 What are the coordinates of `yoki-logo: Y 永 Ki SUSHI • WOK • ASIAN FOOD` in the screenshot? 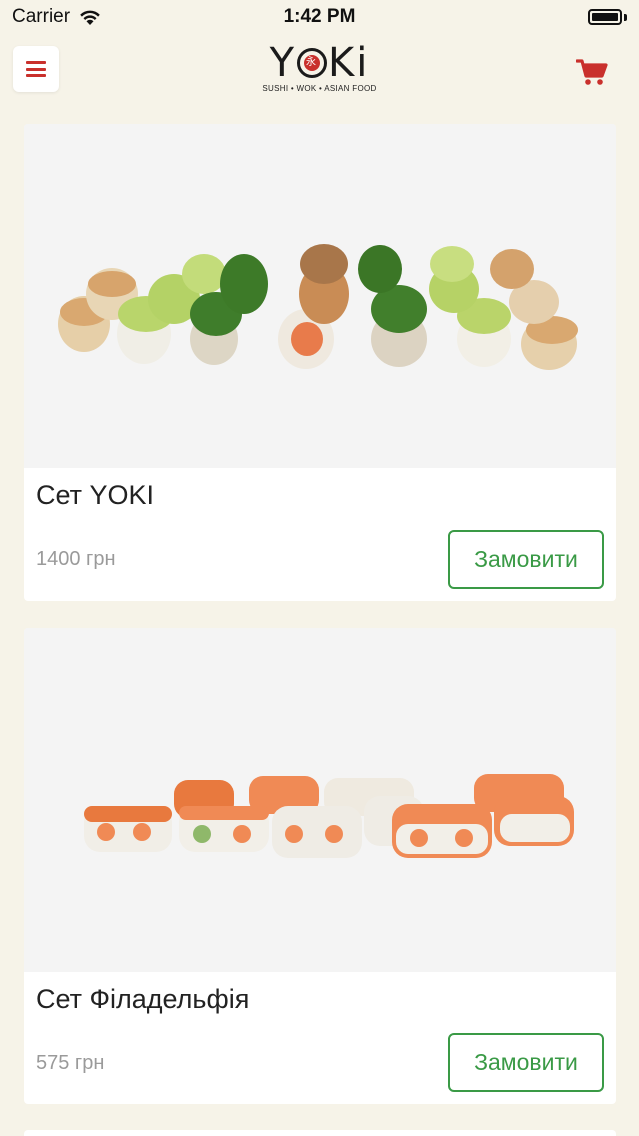 It's located at (319, 70).